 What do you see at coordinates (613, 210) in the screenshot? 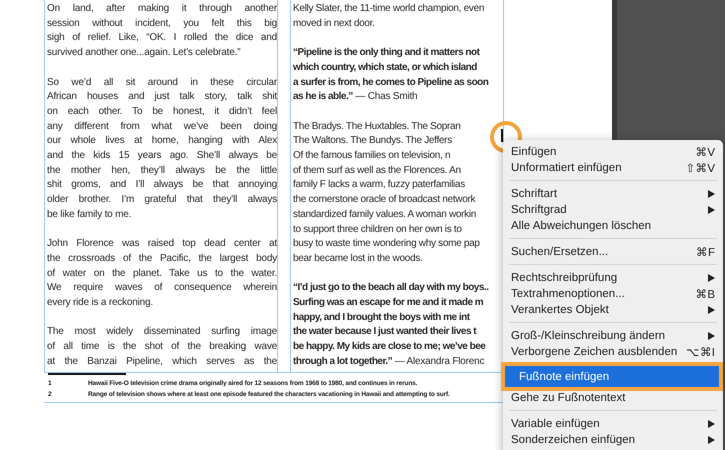
I see `menu-item: Schriftgrad` at bounding box center [613, 210].